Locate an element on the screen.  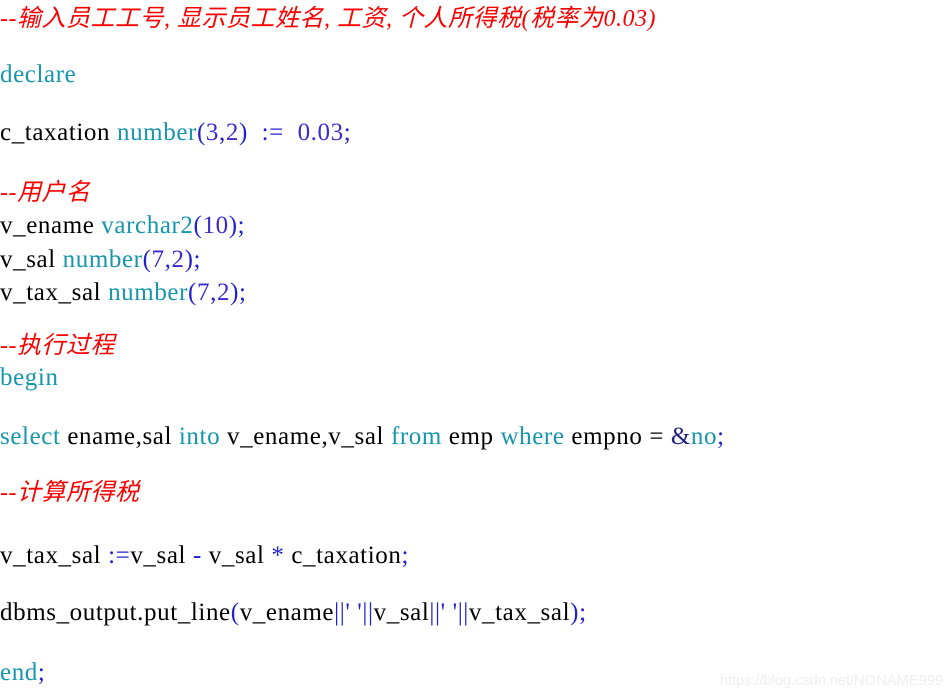
code-token-number: 0.03 is located at coordinates (320, 132).